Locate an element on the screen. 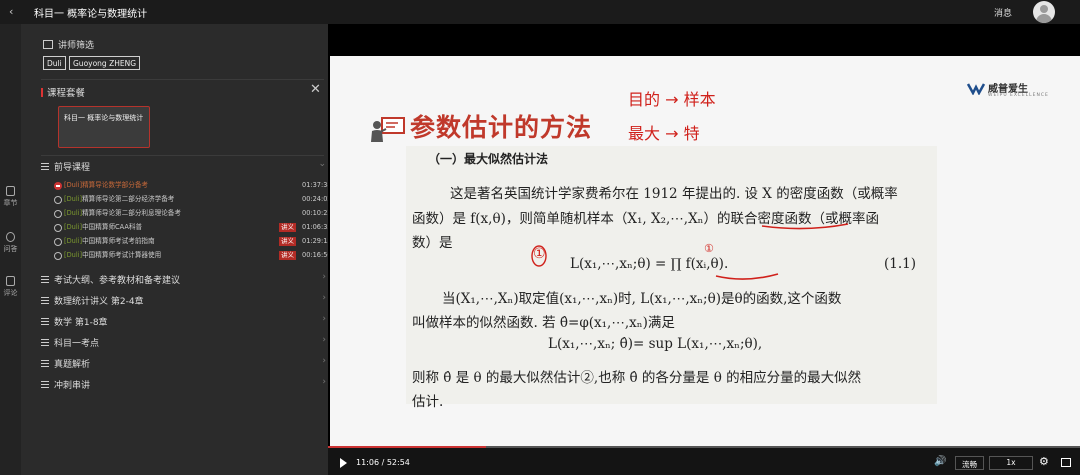  teacher-tag-duli: Duli is located at coordinates (54, 63).